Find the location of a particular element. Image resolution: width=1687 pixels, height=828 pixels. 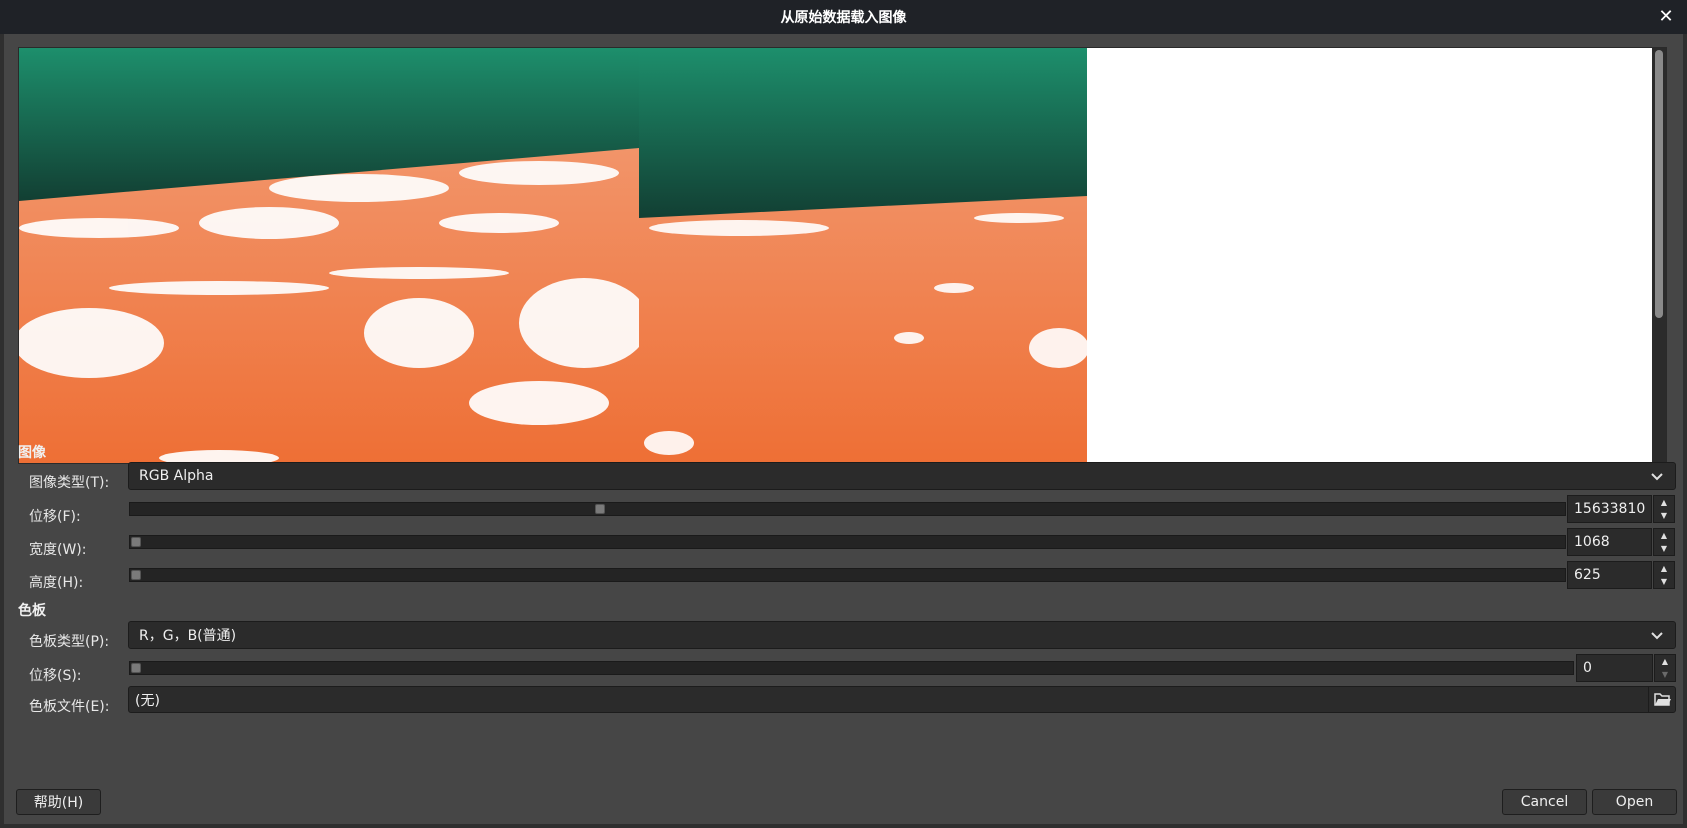

image-height-input: 625 is located at coordinates (1609, 575).